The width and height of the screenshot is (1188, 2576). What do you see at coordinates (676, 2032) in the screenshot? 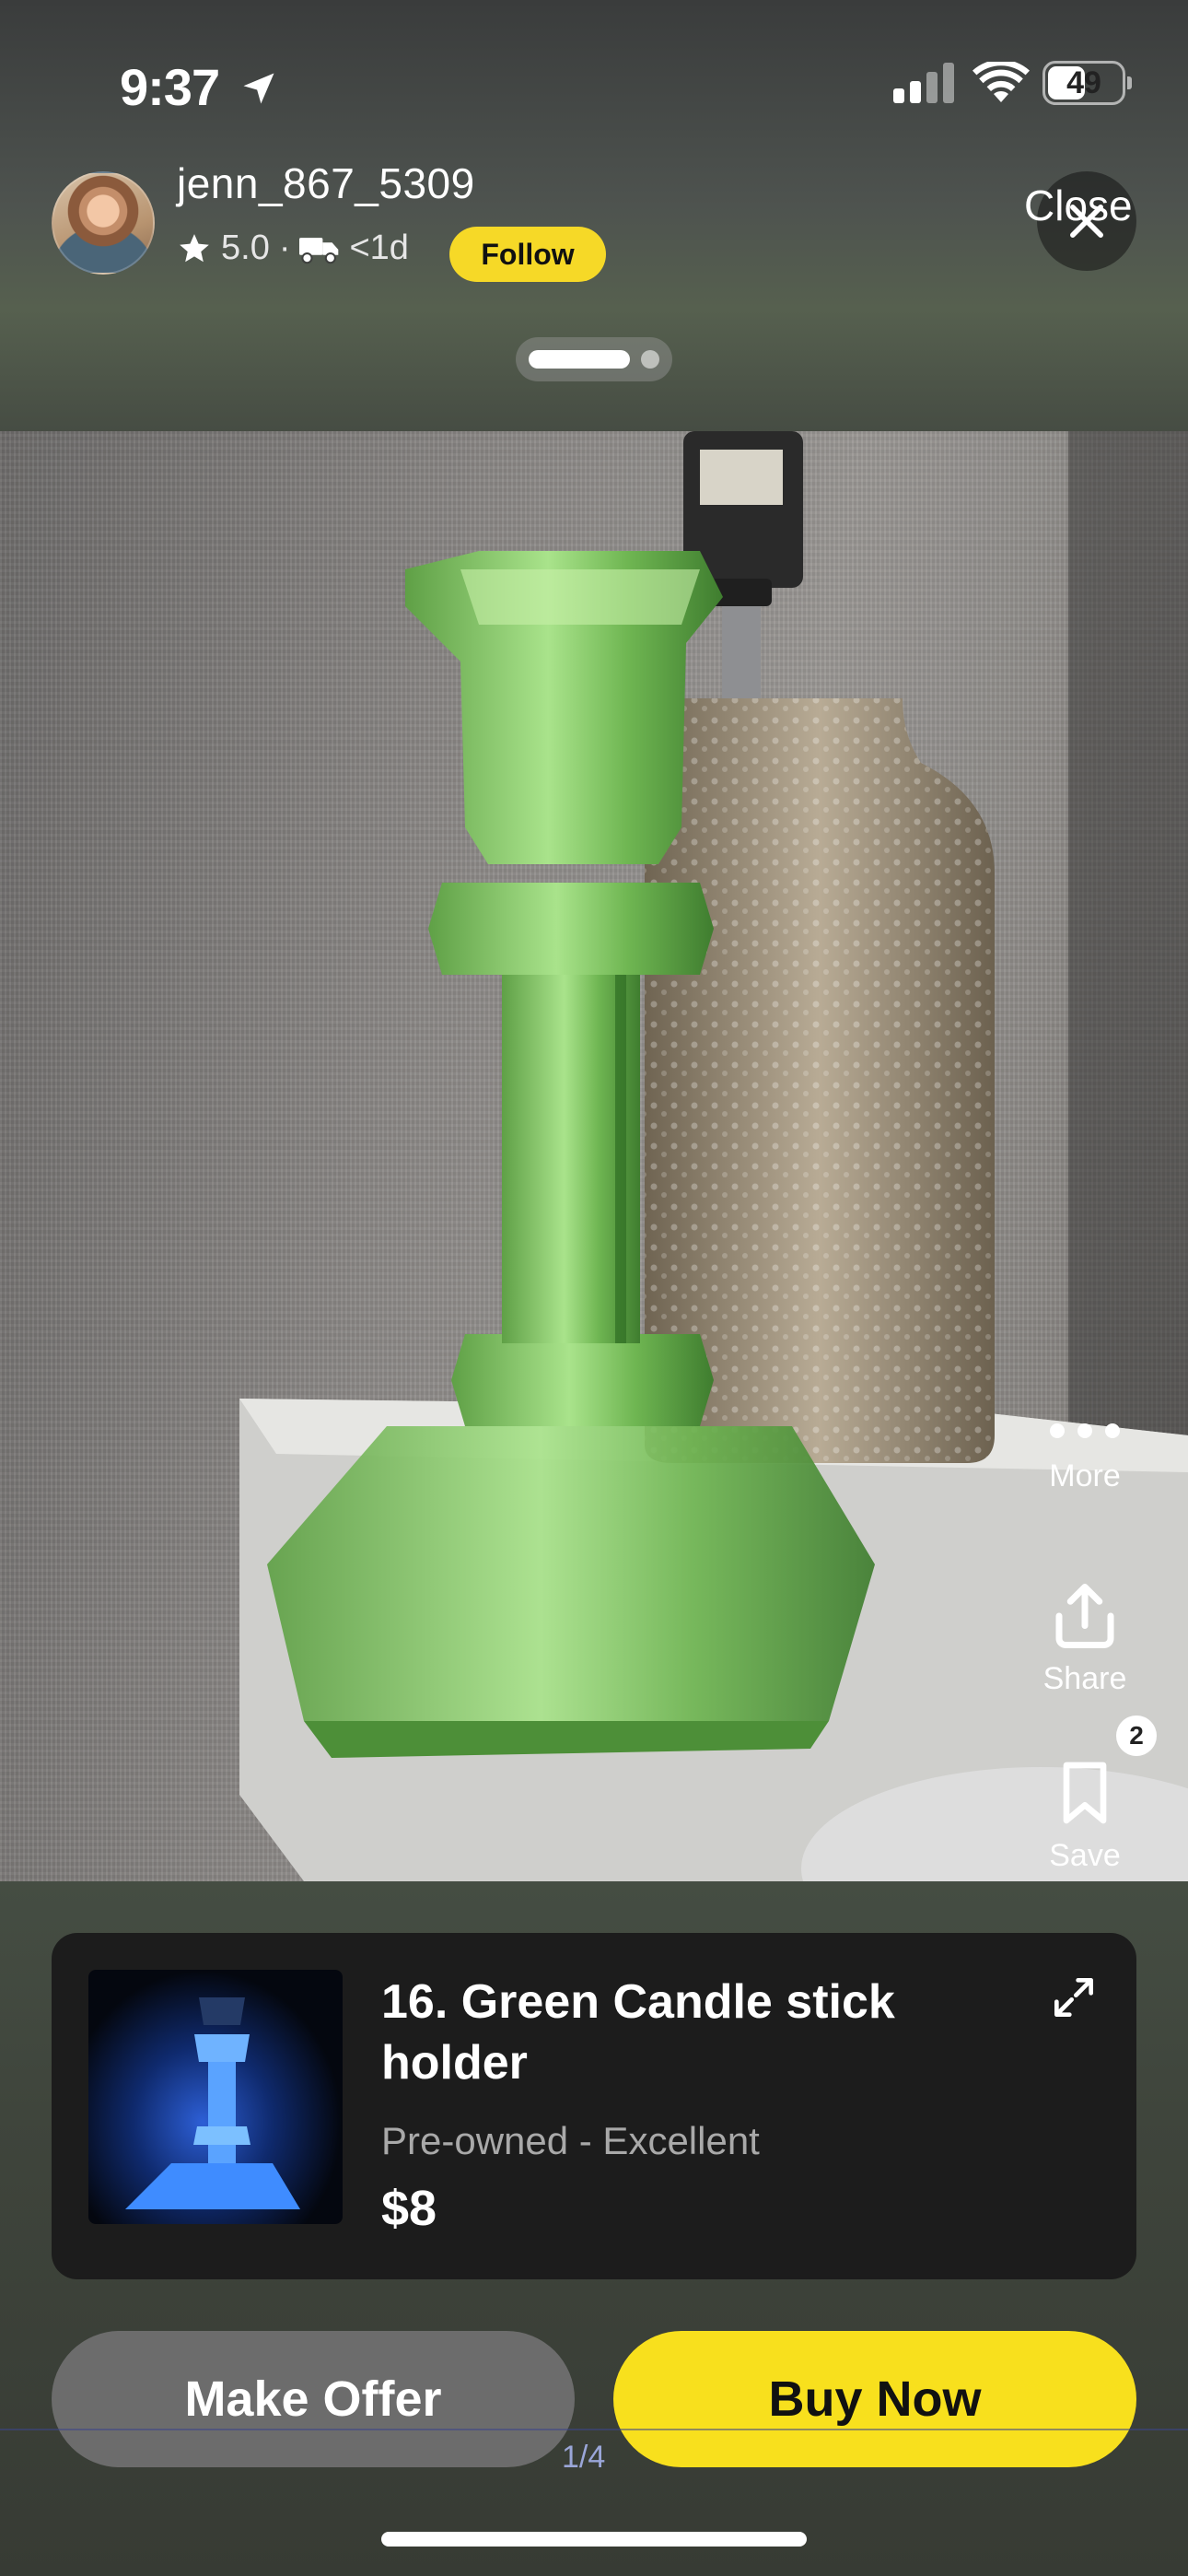
I see `listing-title: 16. Green Candle stick holder` at bounding box center [676, 2032].